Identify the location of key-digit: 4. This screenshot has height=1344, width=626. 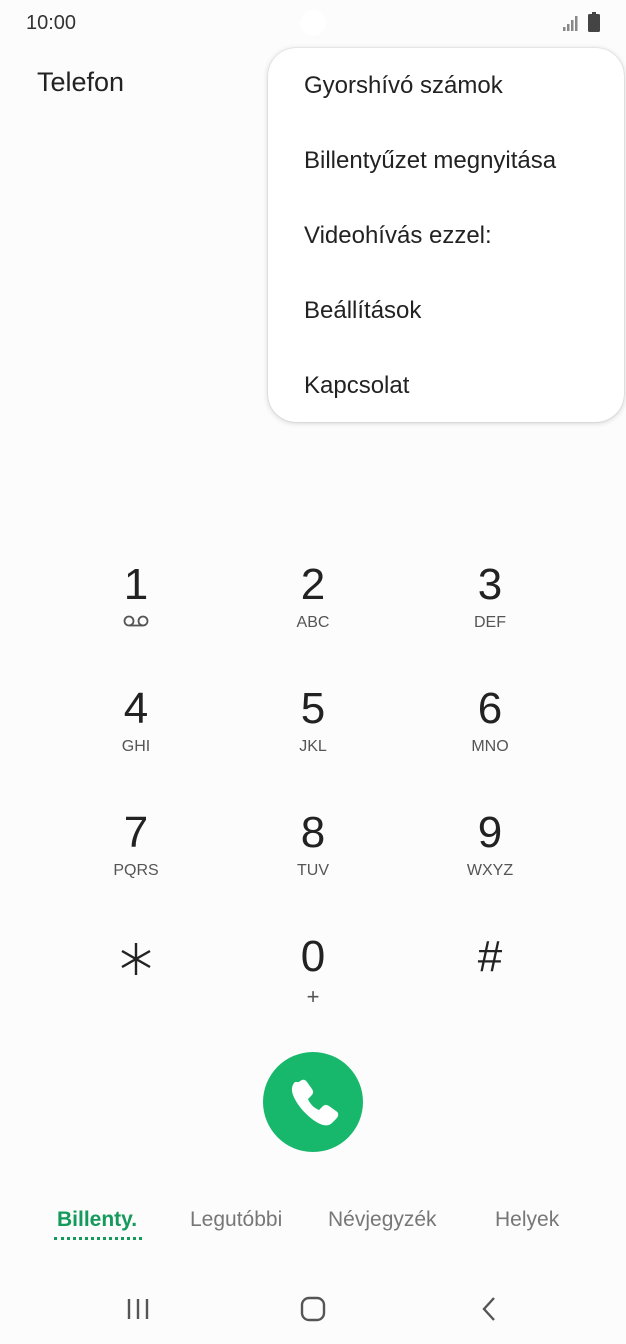
(136, 708).